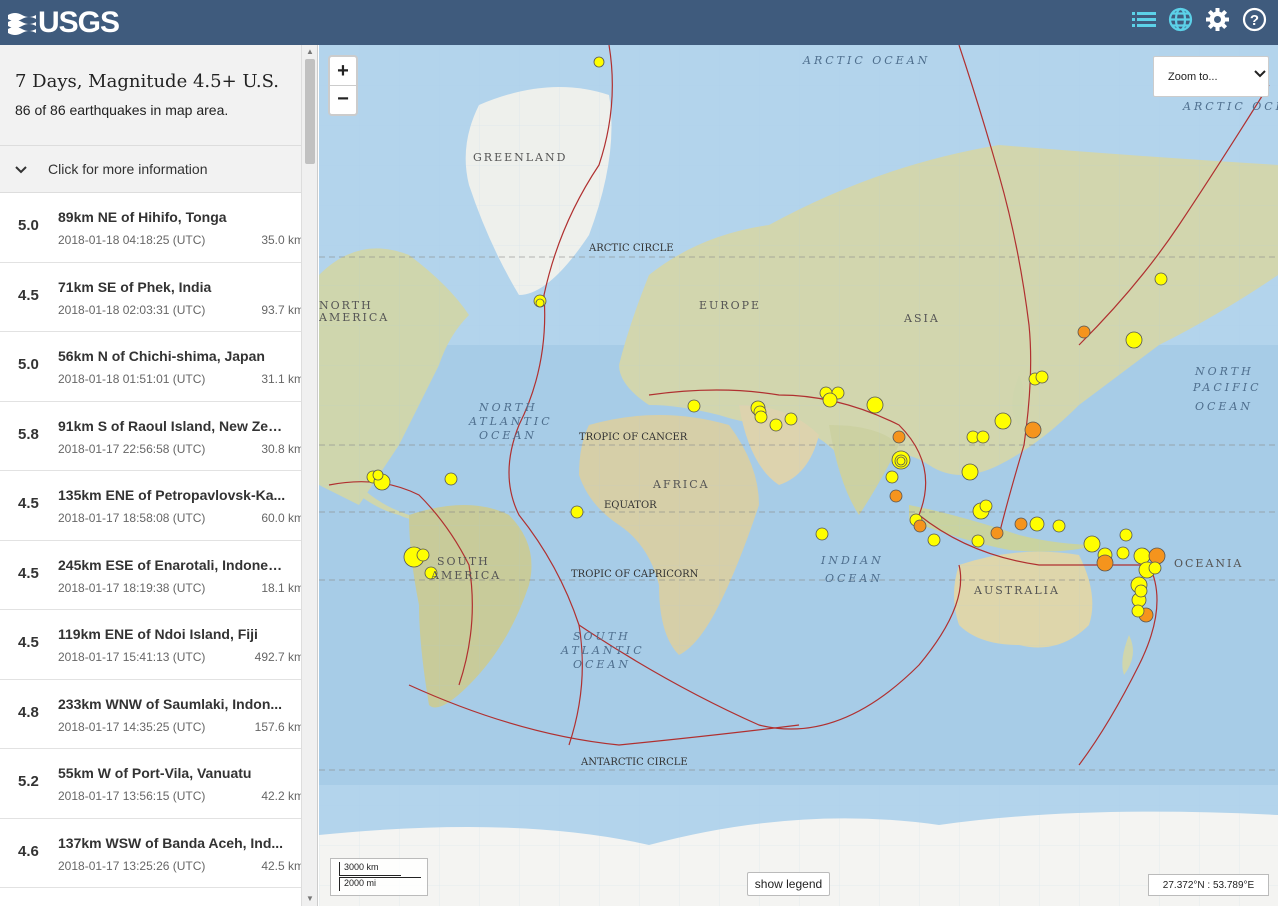 The width and height of the screenshot is (1278, 906). Describe the element at coordinates (343, 71) in the screenshot. I see `zoom-in-button: +` at that location.